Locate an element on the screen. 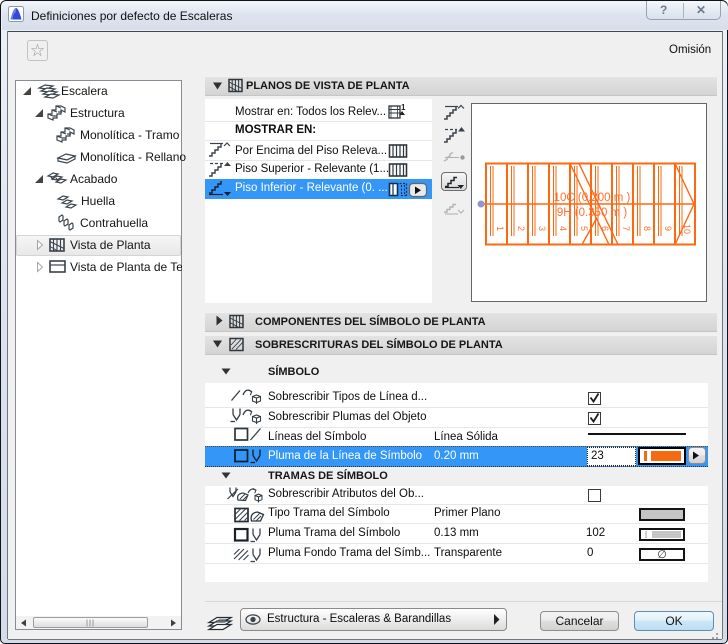  svg-text: 8 is located at coordinates (647, 228).